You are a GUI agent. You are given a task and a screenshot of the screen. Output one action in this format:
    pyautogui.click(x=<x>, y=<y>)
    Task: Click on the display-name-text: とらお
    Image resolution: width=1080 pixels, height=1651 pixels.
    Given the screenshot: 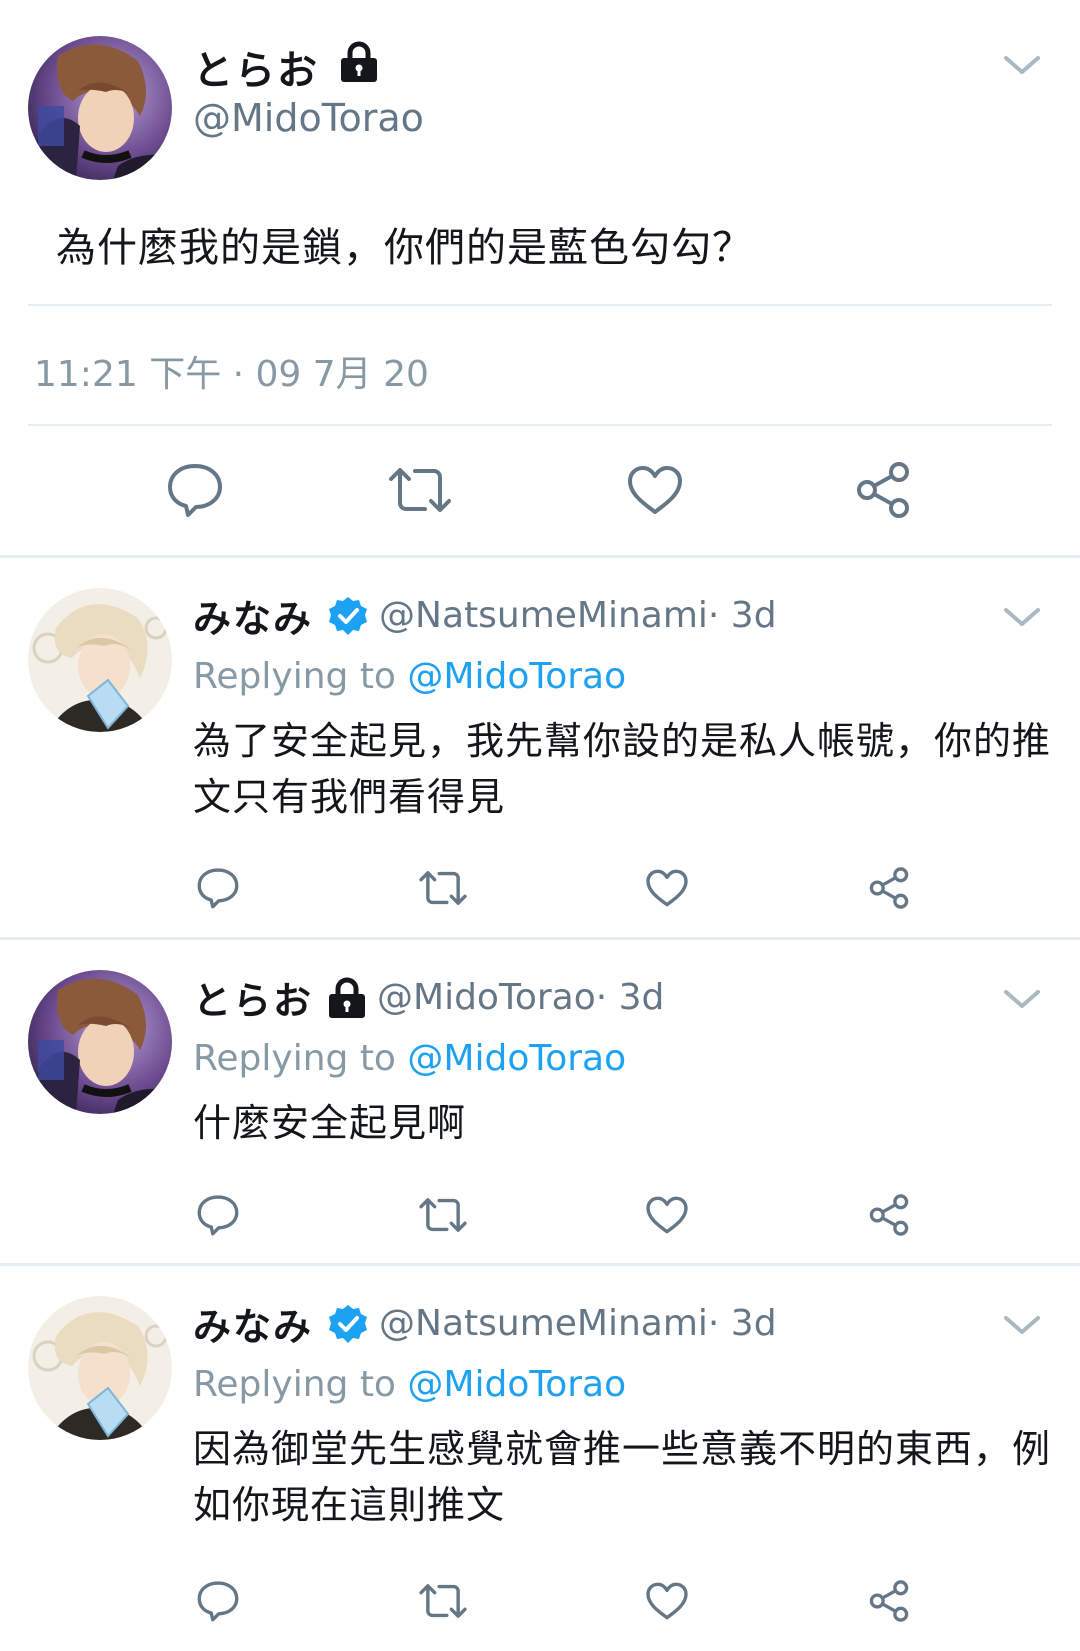 What is the action you would take?
    pyautogui.click(x=256, y=71)
    